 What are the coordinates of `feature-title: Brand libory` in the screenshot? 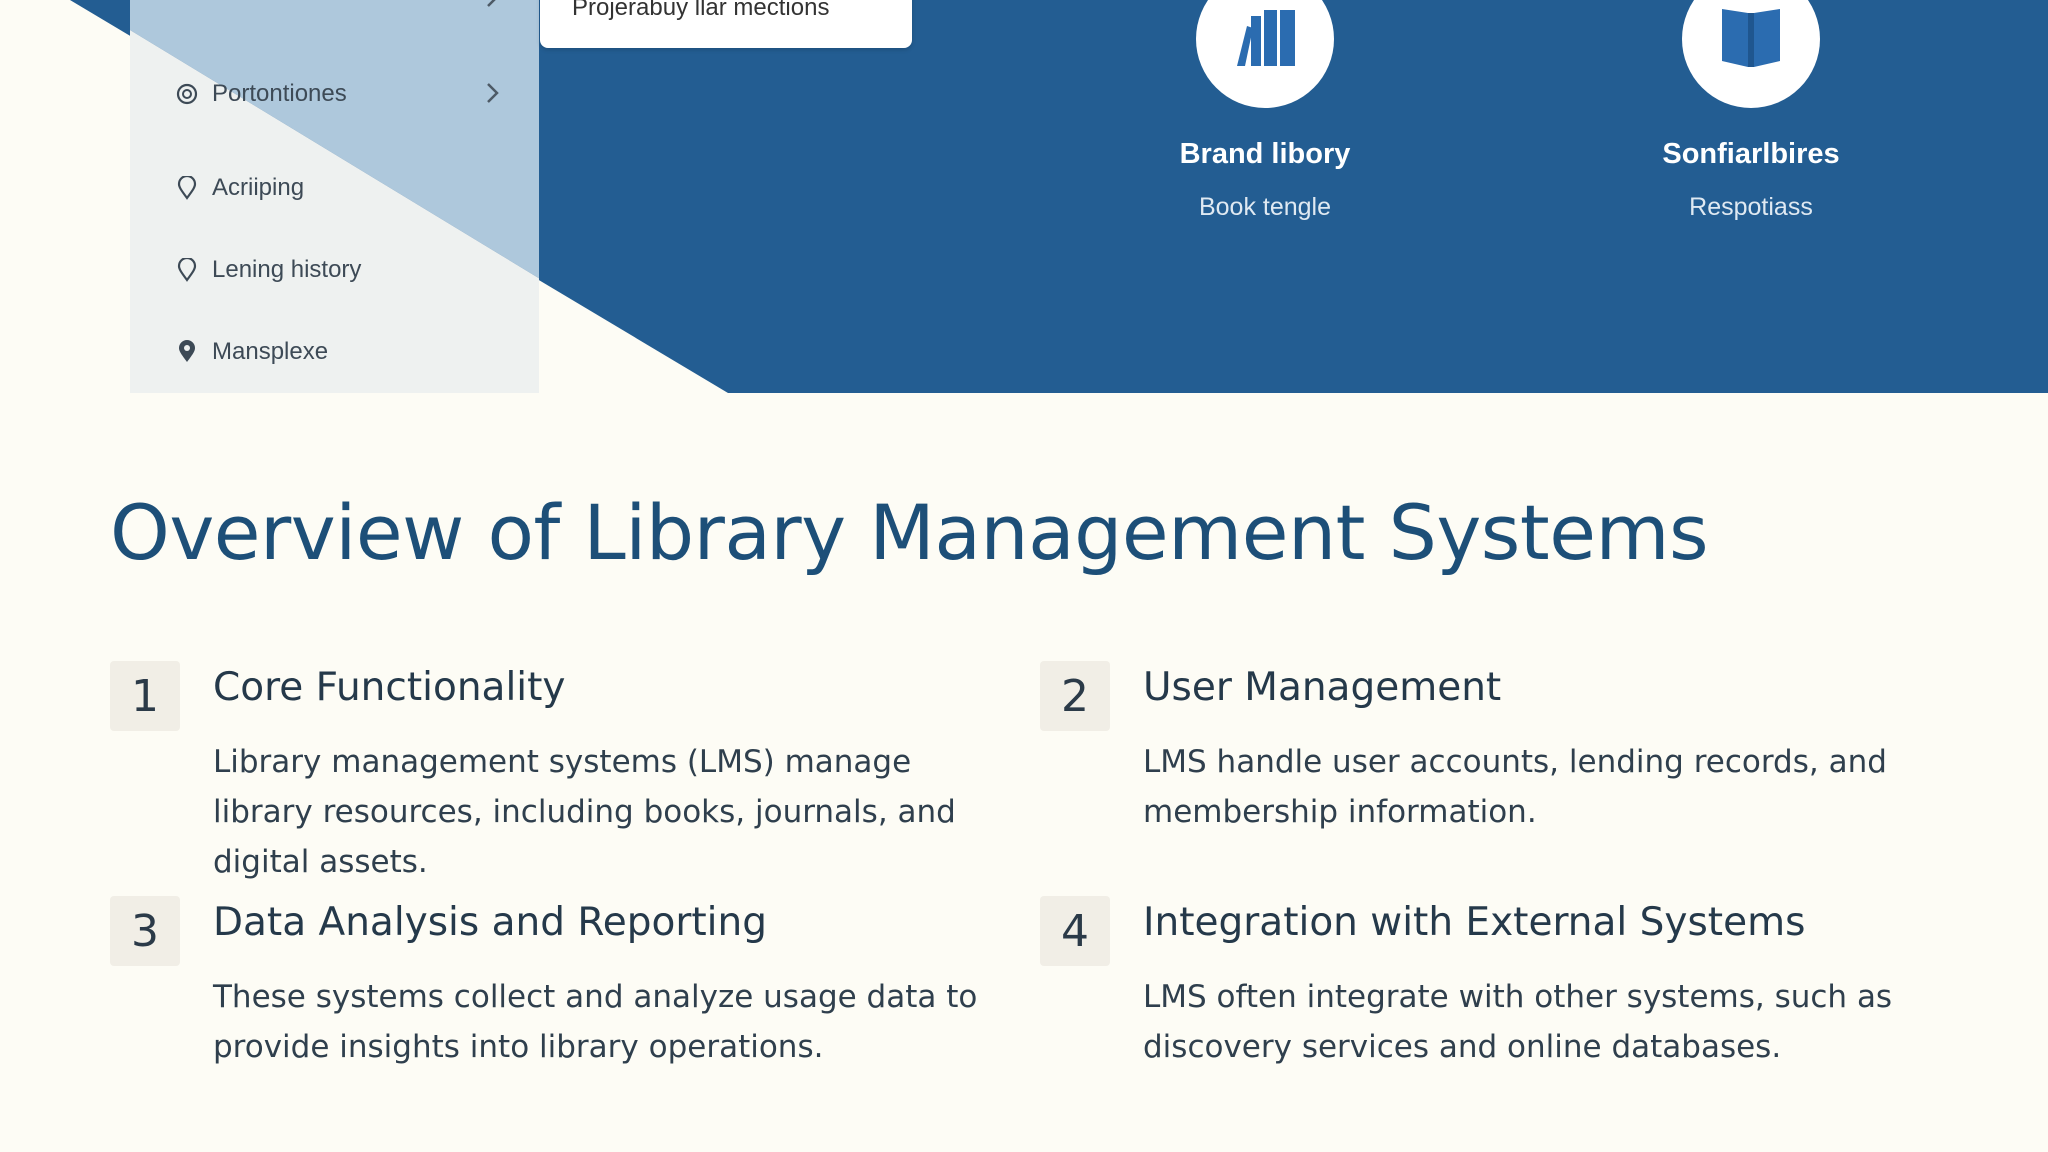 It's located at (1265, 154).